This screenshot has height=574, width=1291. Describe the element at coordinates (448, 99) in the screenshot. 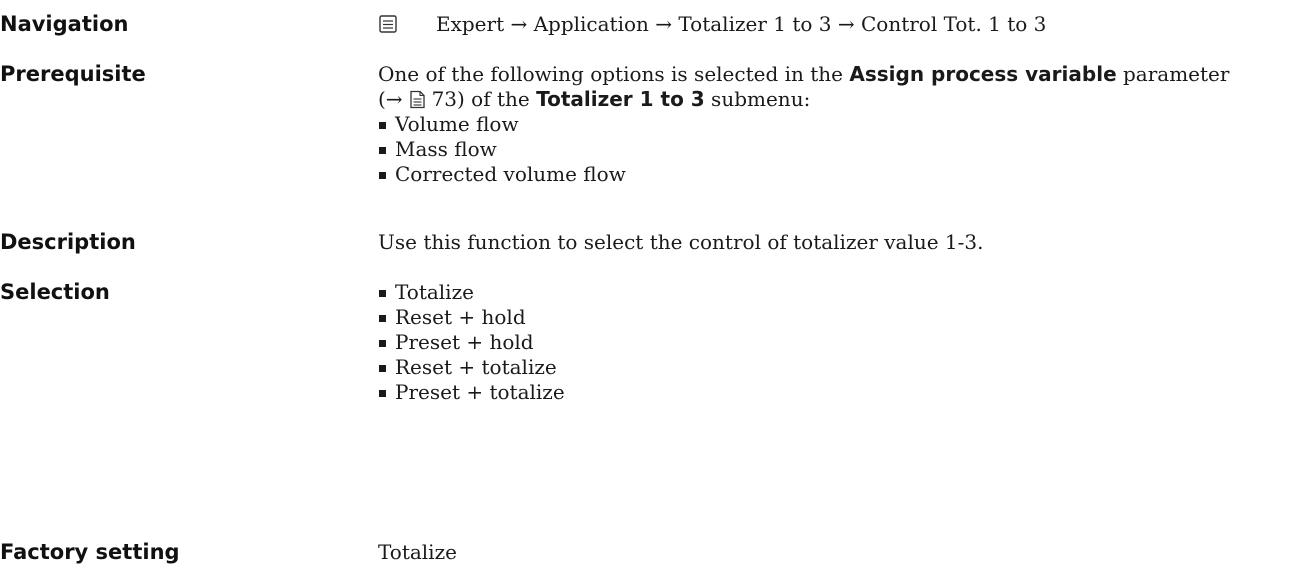

I see `page-reference-number: 73)` at that location.